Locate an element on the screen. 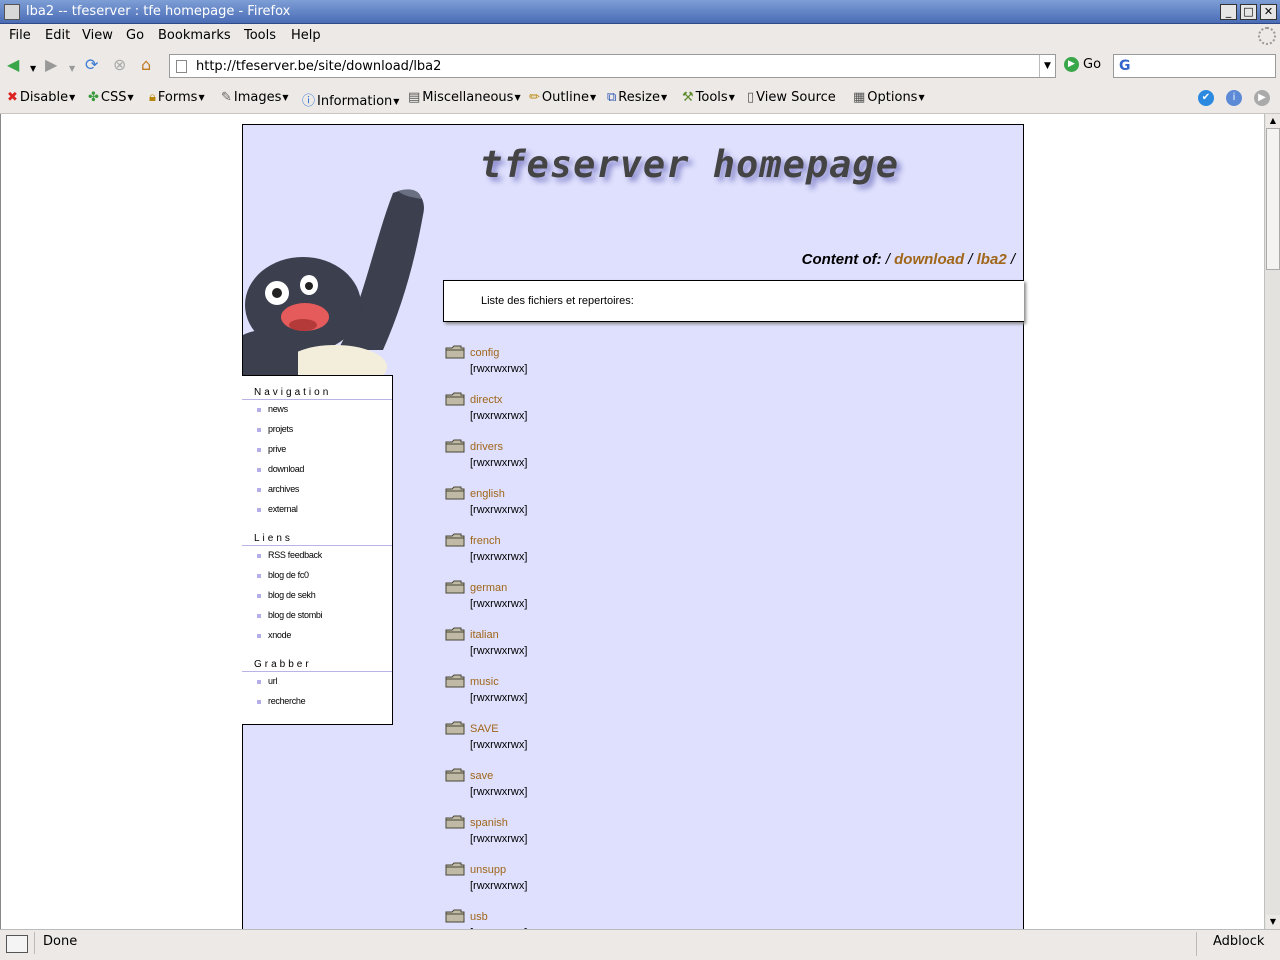  connection-status-icon is located at coordinates (17, 944).